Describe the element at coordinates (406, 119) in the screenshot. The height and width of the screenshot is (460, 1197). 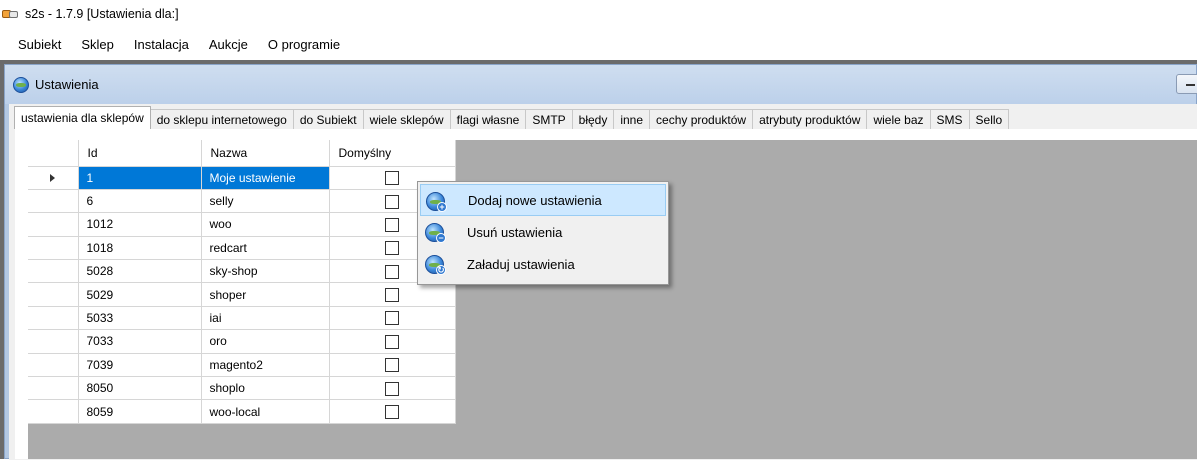
I see `tab-3: wiele sklepów` at that location.